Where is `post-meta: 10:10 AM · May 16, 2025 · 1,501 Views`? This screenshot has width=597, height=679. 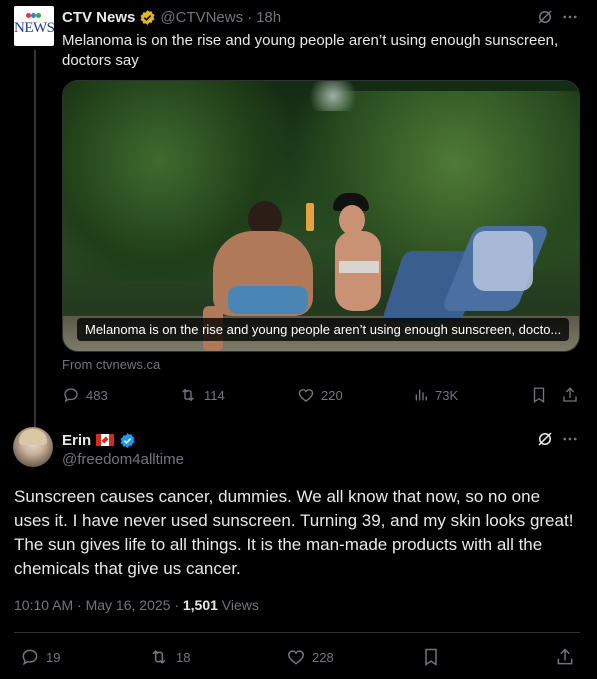
post-meta: 10:10 AM · May 16, 2025 · 1,501 Views is located at coordinates (136, 605).